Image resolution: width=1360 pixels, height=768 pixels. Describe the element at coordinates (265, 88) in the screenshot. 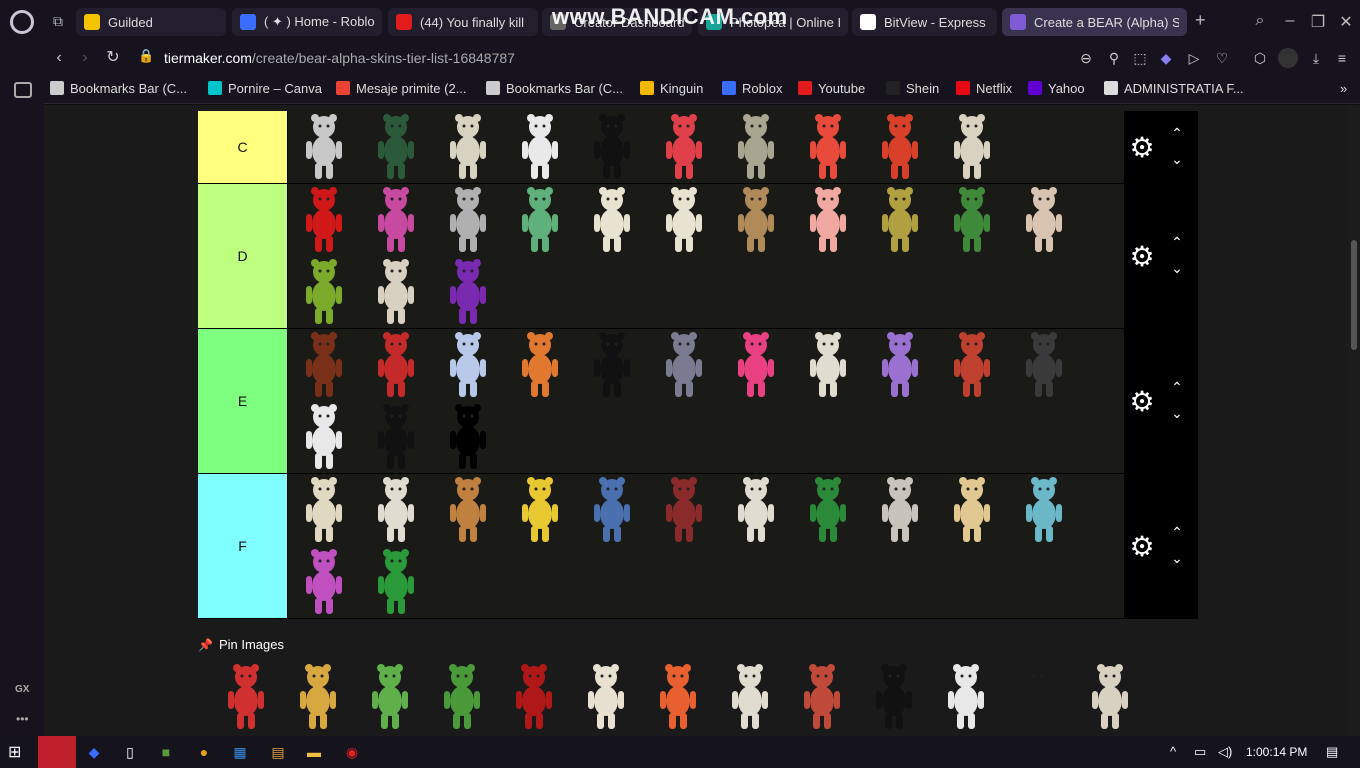

I see `bookmark-item: Pornire – Canva` at that location.